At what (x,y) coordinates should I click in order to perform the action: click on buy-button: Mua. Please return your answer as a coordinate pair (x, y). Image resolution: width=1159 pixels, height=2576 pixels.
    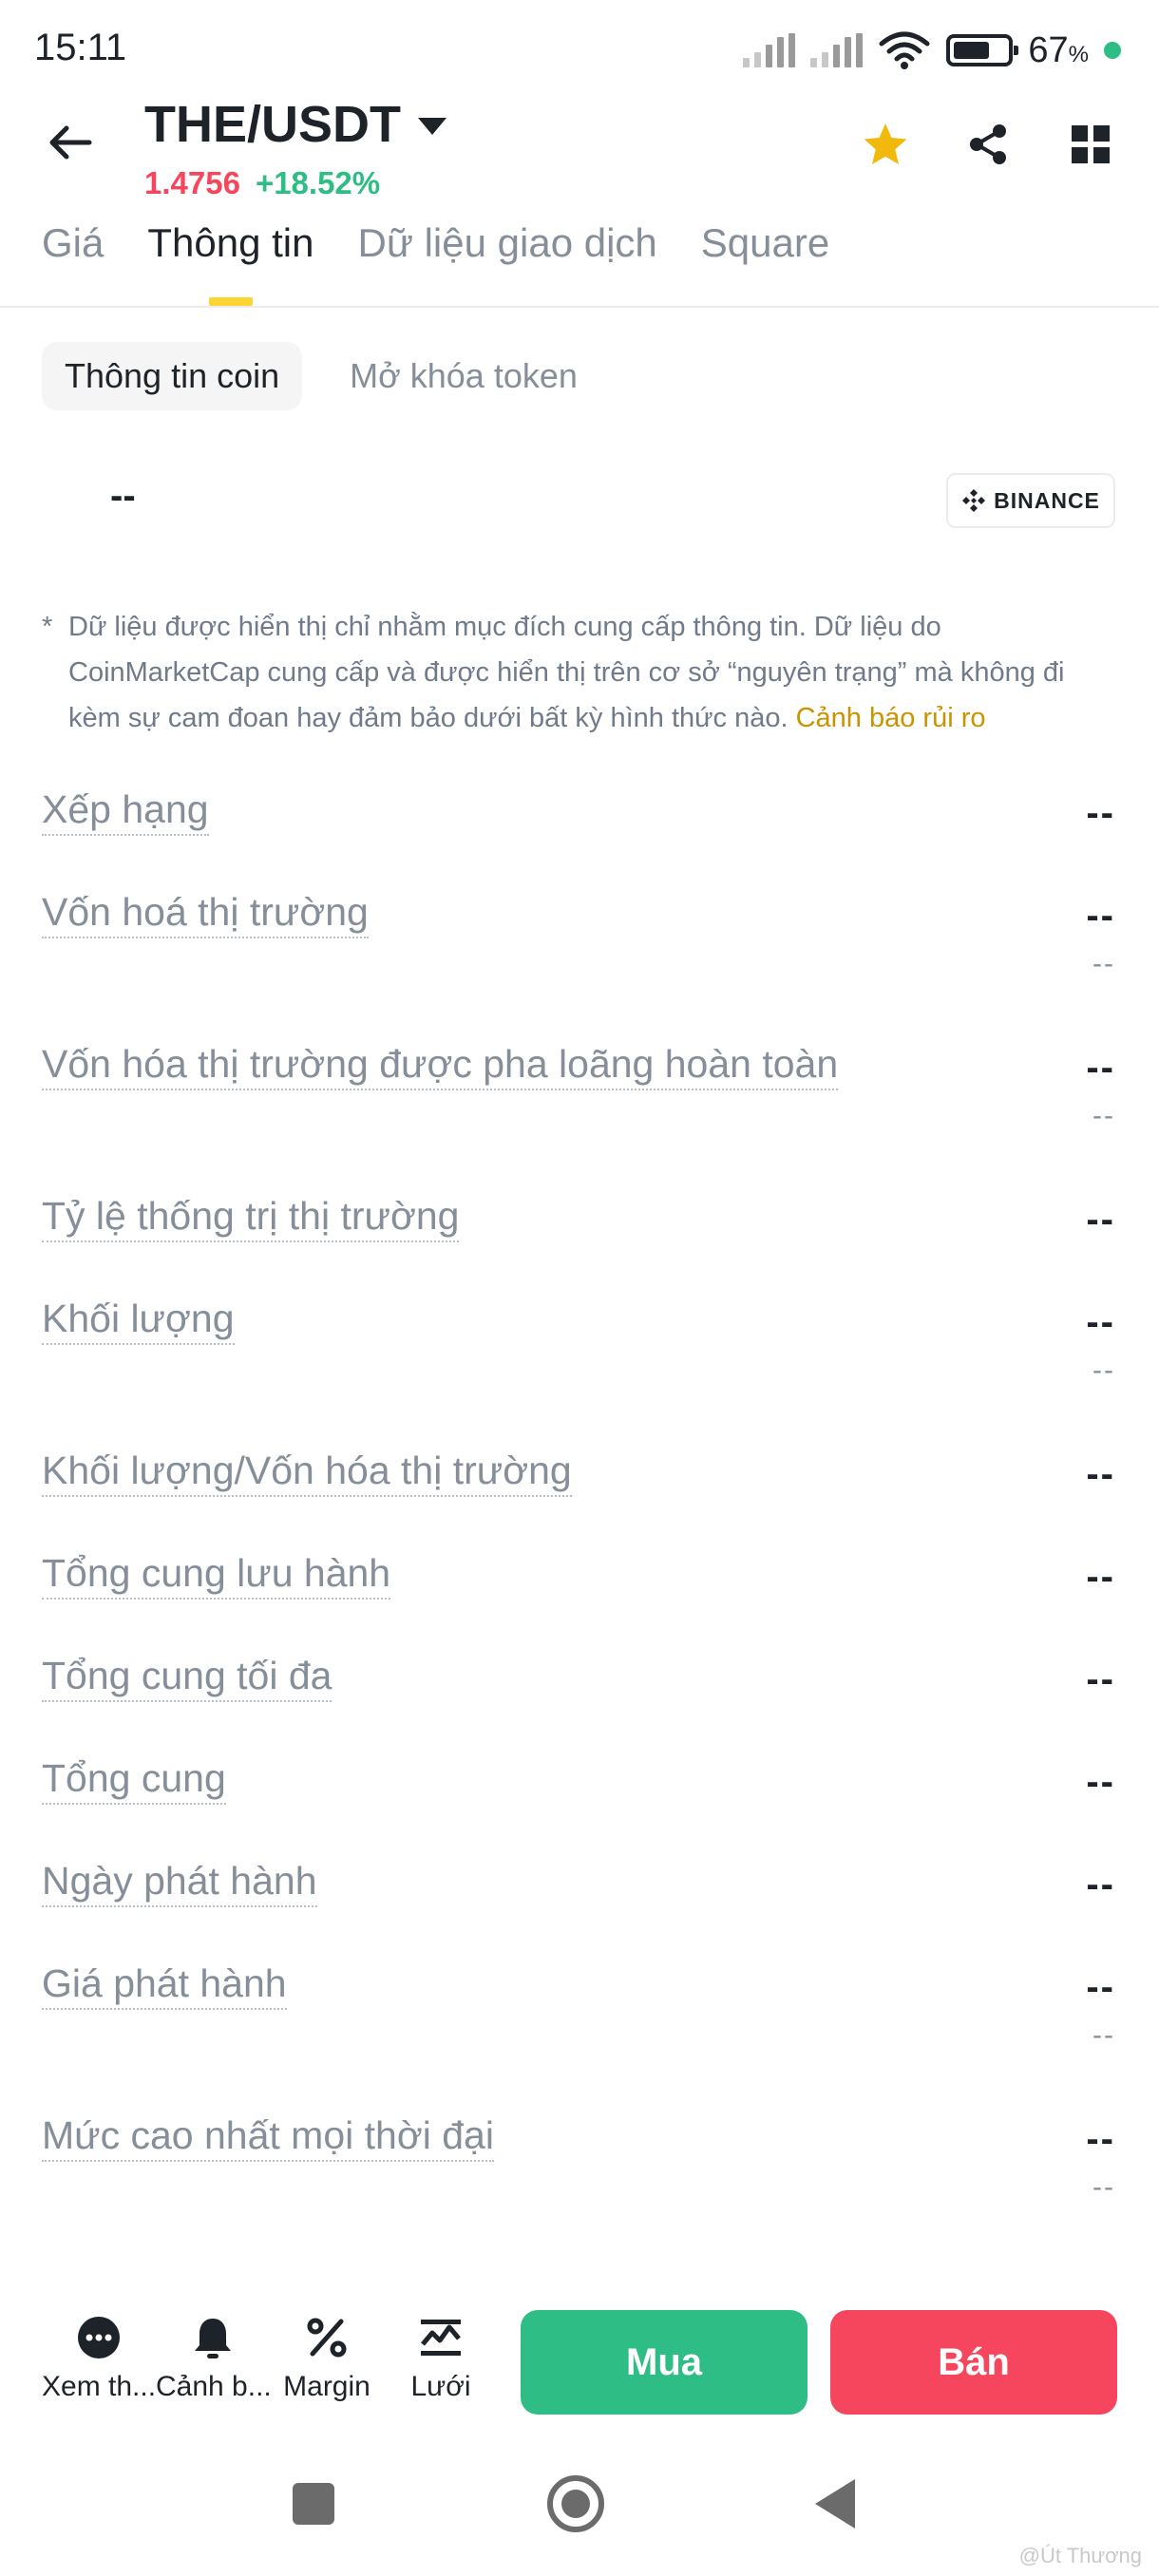
    Looking at the image, I should click on (664, 2362).